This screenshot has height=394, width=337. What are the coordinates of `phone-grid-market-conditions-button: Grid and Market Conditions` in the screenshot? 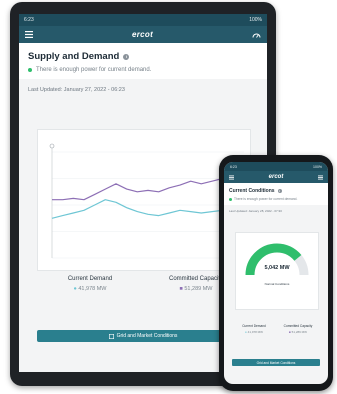 It's located at (276, 362).